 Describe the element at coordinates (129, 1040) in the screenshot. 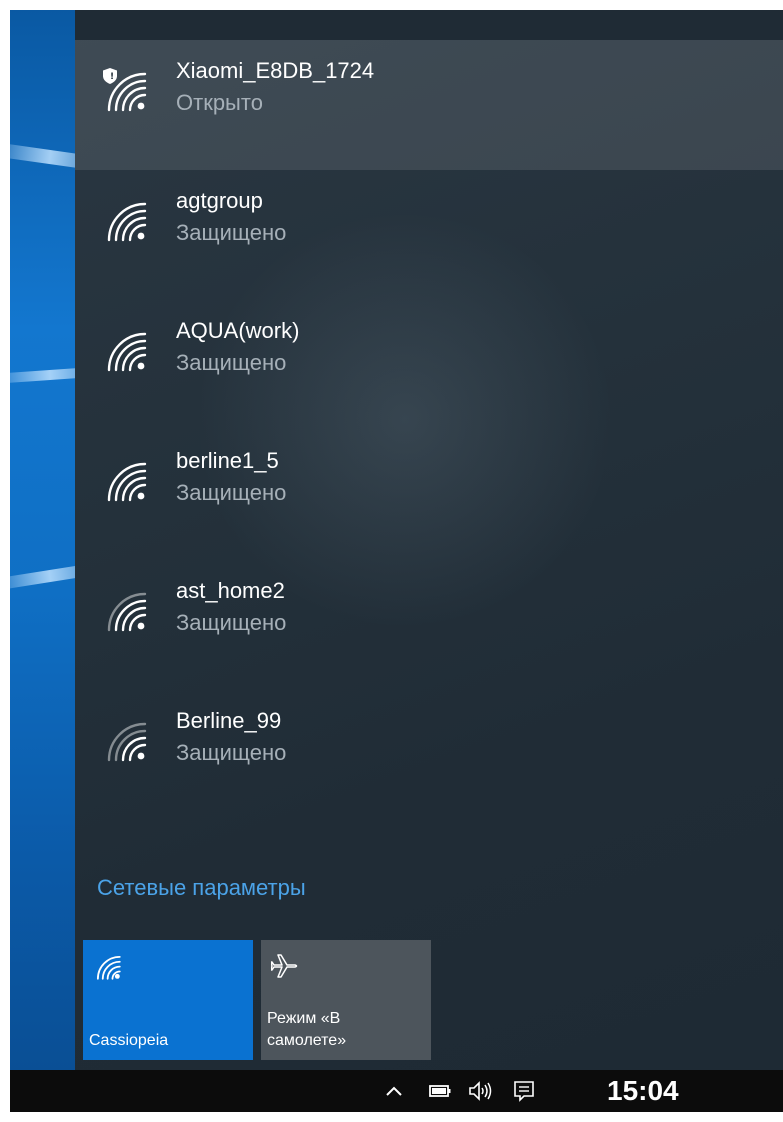

I see `wifi-tile-label: Cassiopeia` at that location.